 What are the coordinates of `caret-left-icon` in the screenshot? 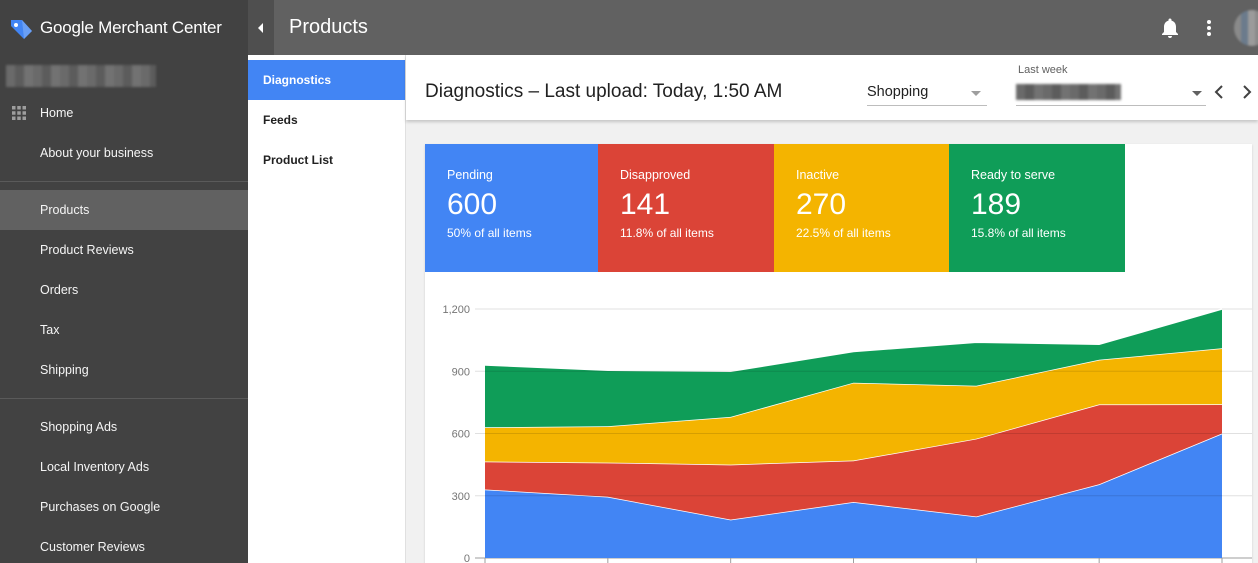 It's located at (260, 27).